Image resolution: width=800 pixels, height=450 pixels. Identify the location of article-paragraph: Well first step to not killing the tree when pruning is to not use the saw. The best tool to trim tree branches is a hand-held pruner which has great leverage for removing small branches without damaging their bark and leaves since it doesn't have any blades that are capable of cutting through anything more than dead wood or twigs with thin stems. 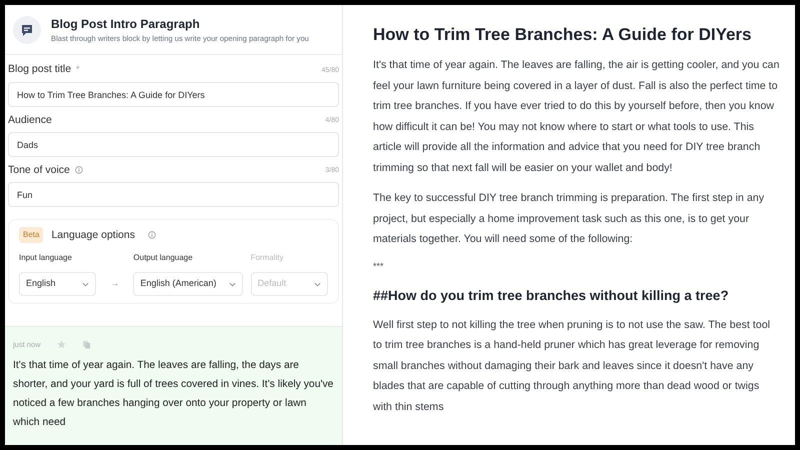
(572, 366).